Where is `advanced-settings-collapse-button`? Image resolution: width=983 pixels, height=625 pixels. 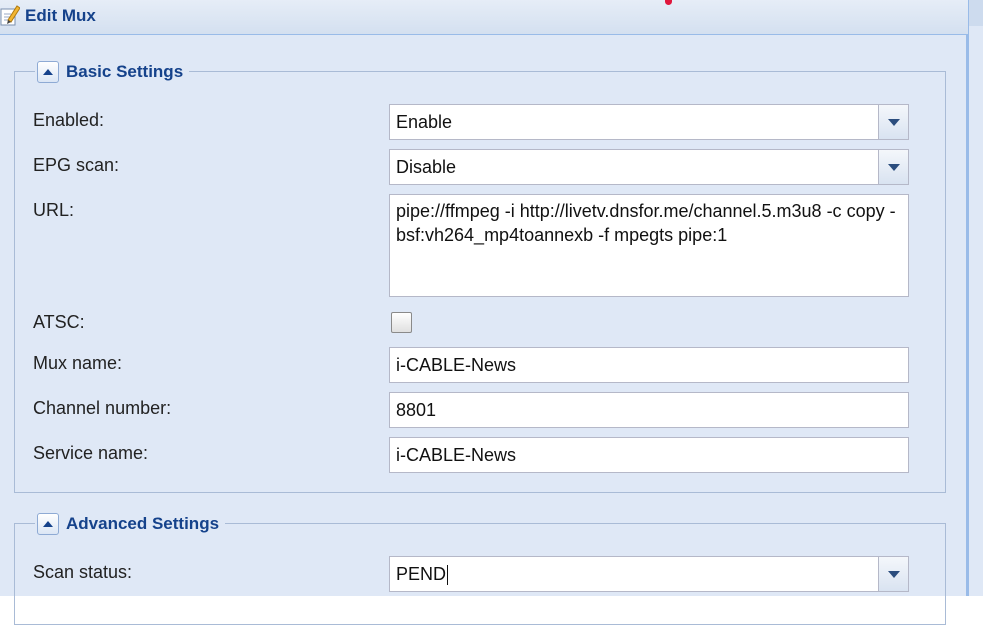
advanced-settings-collapse-button is located at coordinates (48, 524).